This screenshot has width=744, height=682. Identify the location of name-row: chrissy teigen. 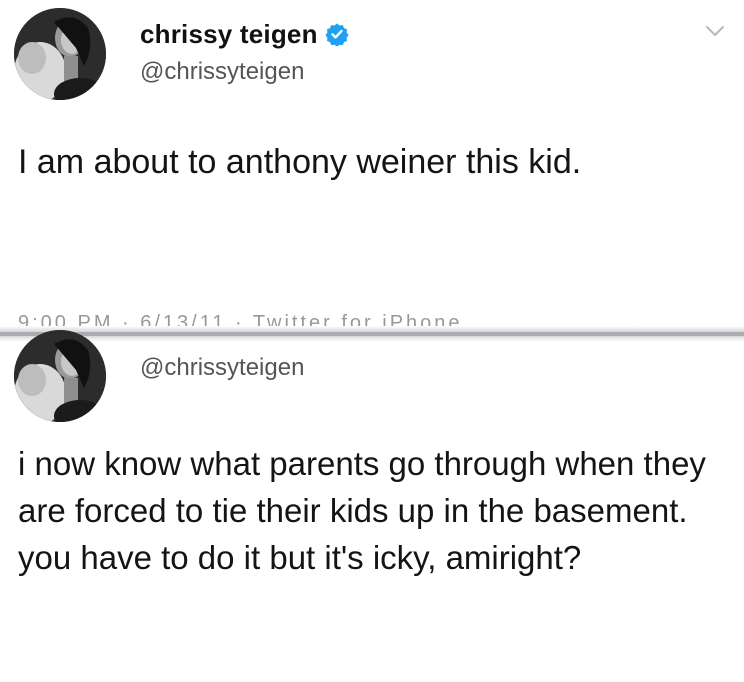
(244, 34).